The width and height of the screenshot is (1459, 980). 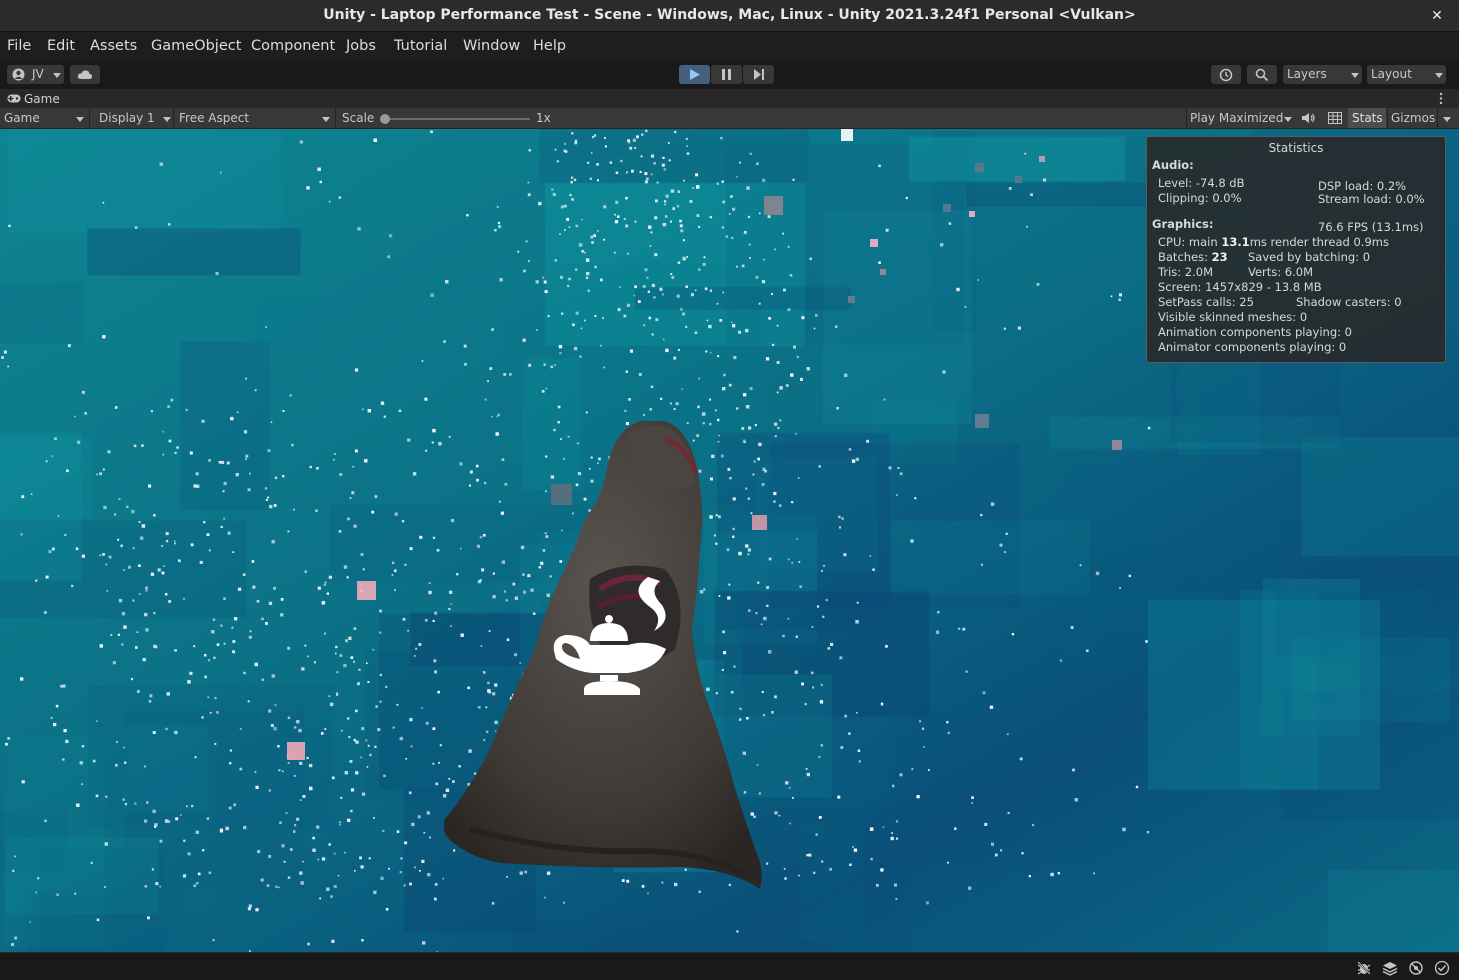 I want to click on pause-button, so click(x=726, y=74).